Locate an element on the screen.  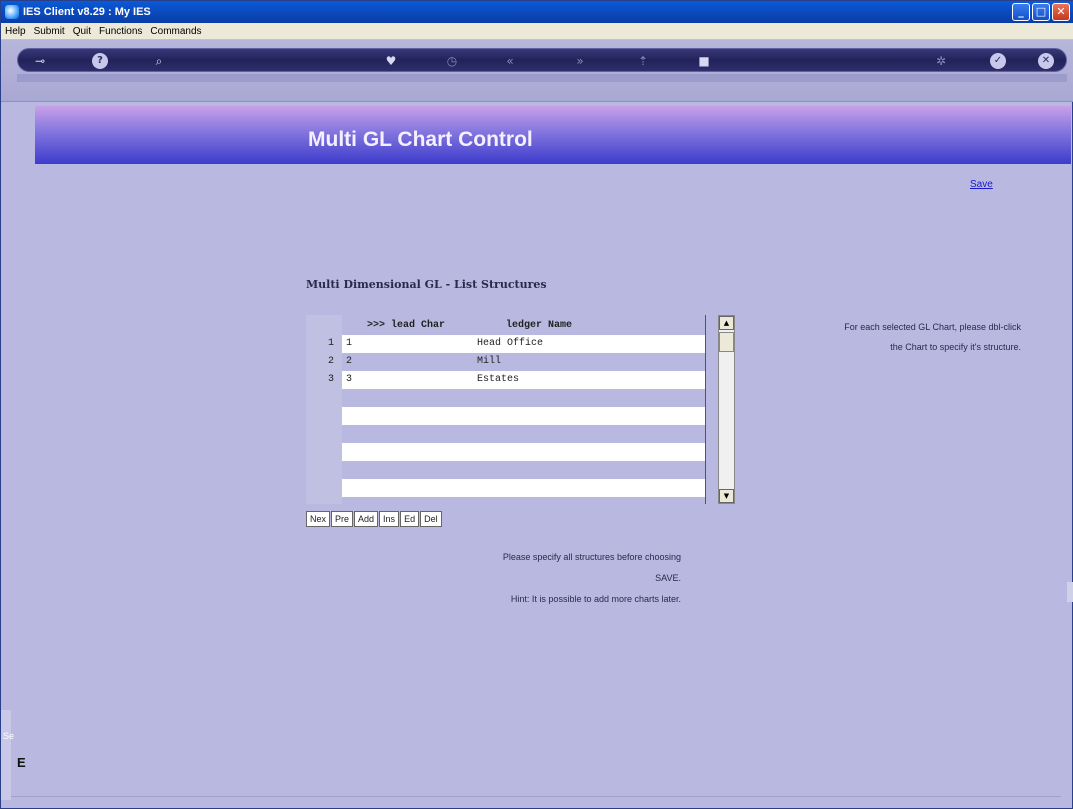
rewind-icon: « is located at coordinates (510, 61).